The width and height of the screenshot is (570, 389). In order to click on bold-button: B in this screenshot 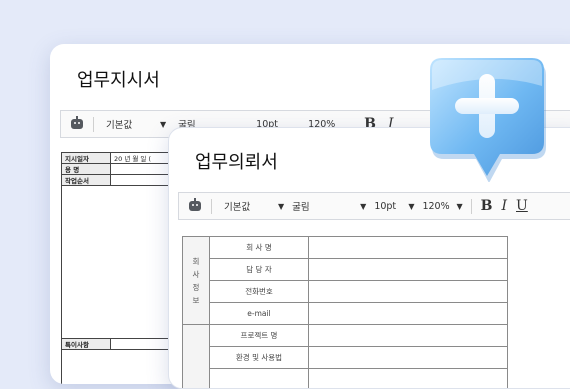, I will do `click(487, 206)`.